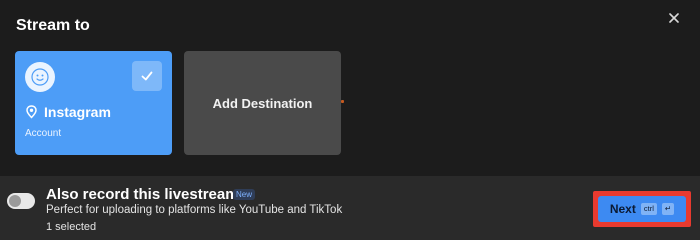 This screenshot has height=240, width=700. I want to click on avatar, so click(40, 77).